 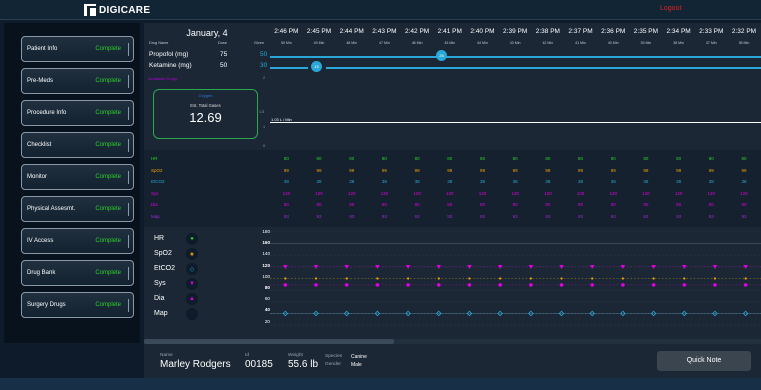 I want to click on sidebar-item-label: Physical Assesmt., so click(x=51, y=209).